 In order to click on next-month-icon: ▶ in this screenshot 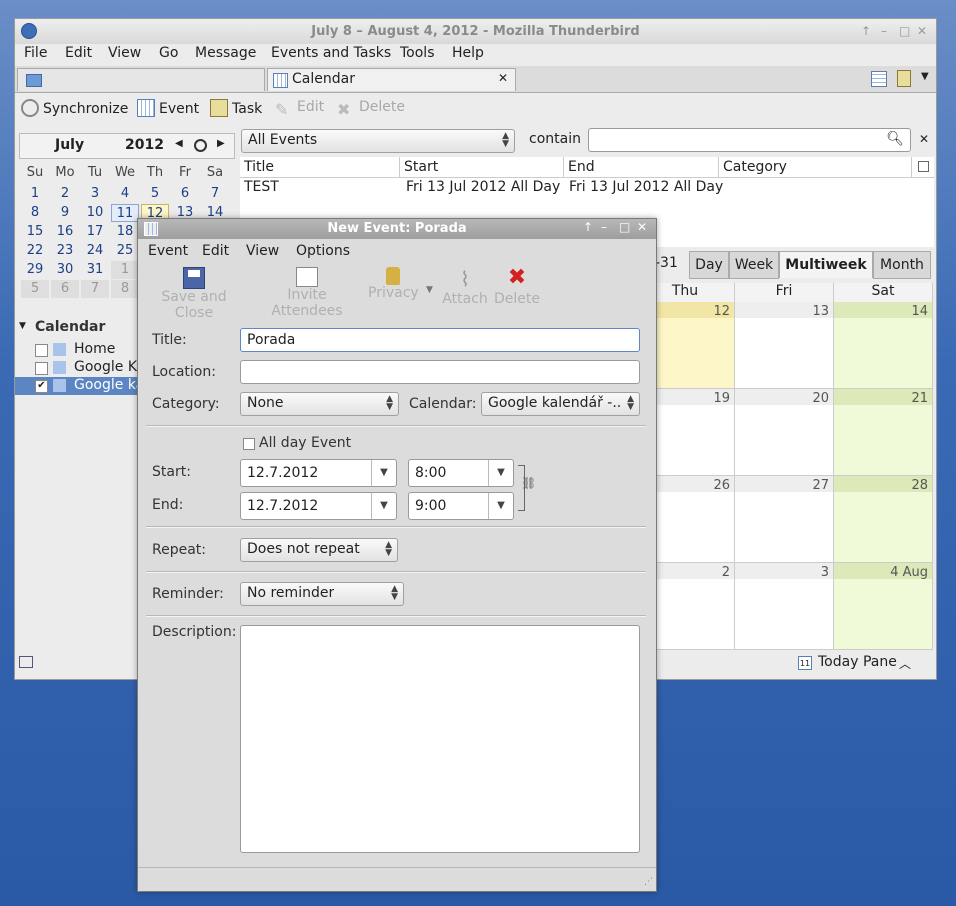, I will do `click(221, 143)`.